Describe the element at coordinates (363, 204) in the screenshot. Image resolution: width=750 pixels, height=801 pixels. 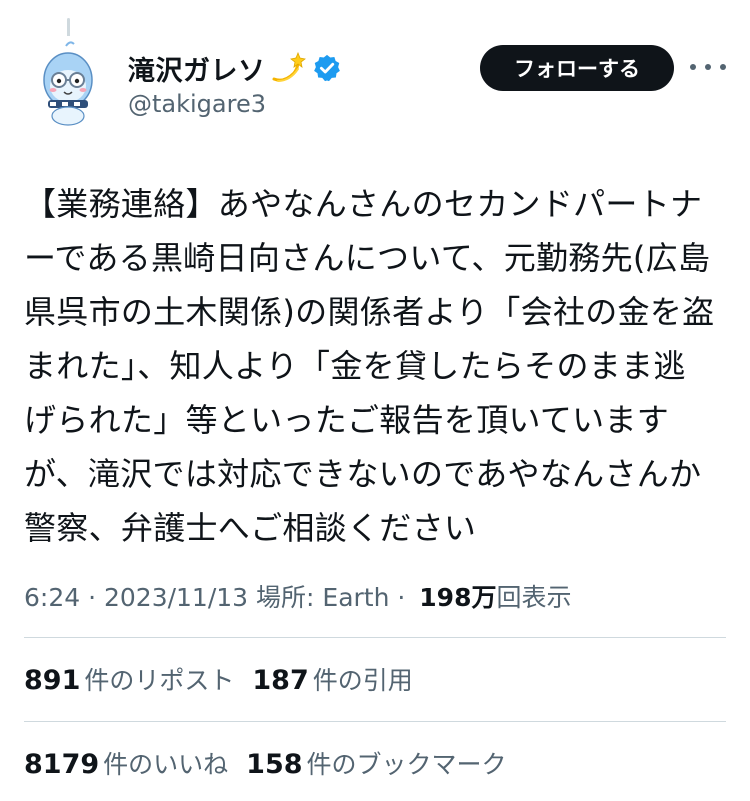
I see `tweet-text-line: 【業務連絡】あやなんさんのセカンドパートナ` at that location.